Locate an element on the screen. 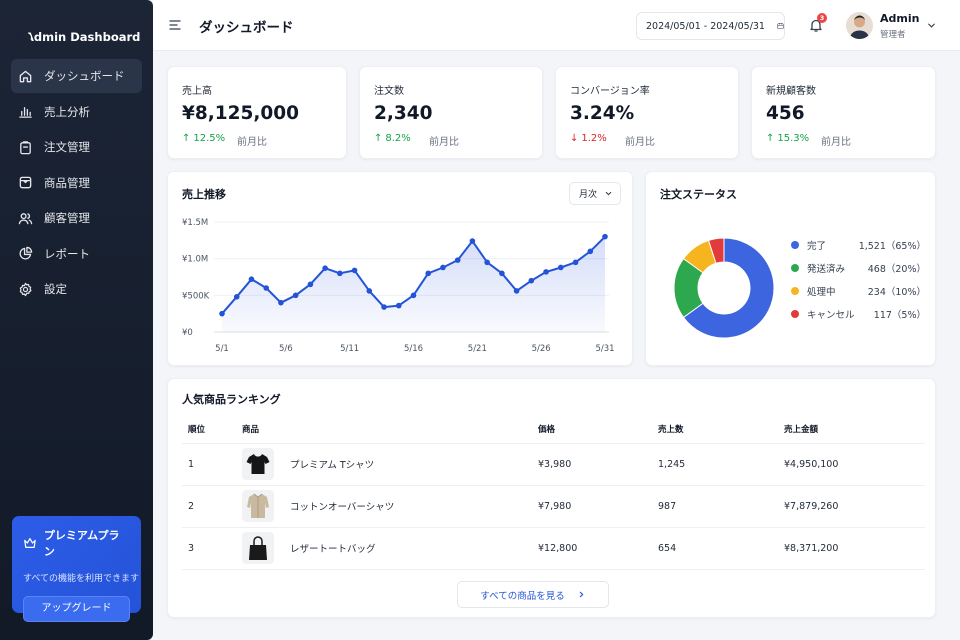 This screenshot has height=640, width=960. y-tick-label: ¥500K is located at coordinates (196, 296).